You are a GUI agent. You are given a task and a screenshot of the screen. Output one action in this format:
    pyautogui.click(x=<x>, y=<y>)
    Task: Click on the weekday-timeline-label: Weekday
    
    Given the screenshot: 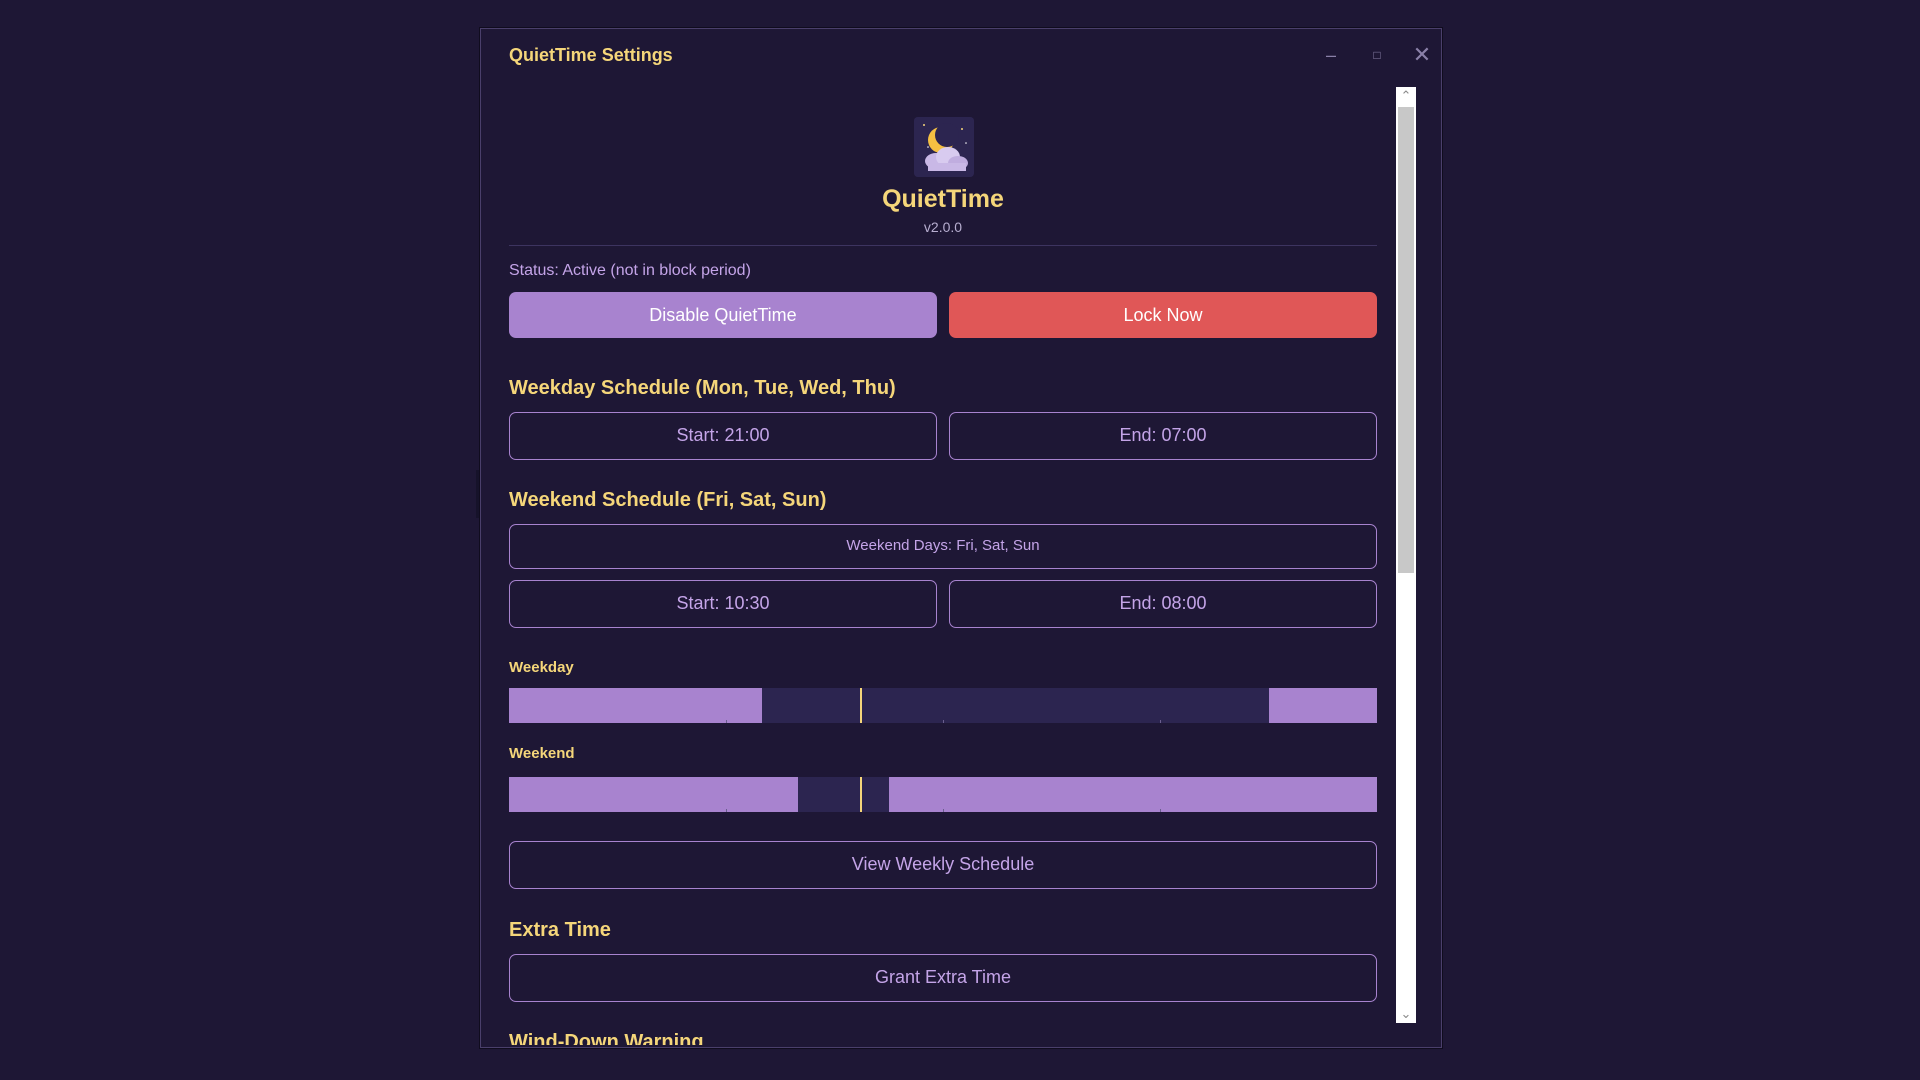 What is the action you would take?
    pyautogui.click(x=541, y=667)
    